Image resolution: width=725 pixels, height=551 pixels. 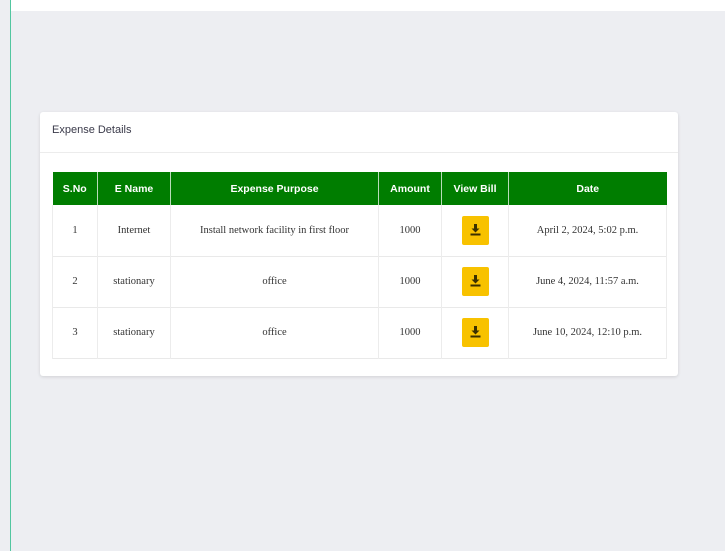 What do you see at coordinates (587, 281) in the screenshot?
I see `cell-date: June 4, 2024, 11:57 a.m.` at bounding box center [587, 281].